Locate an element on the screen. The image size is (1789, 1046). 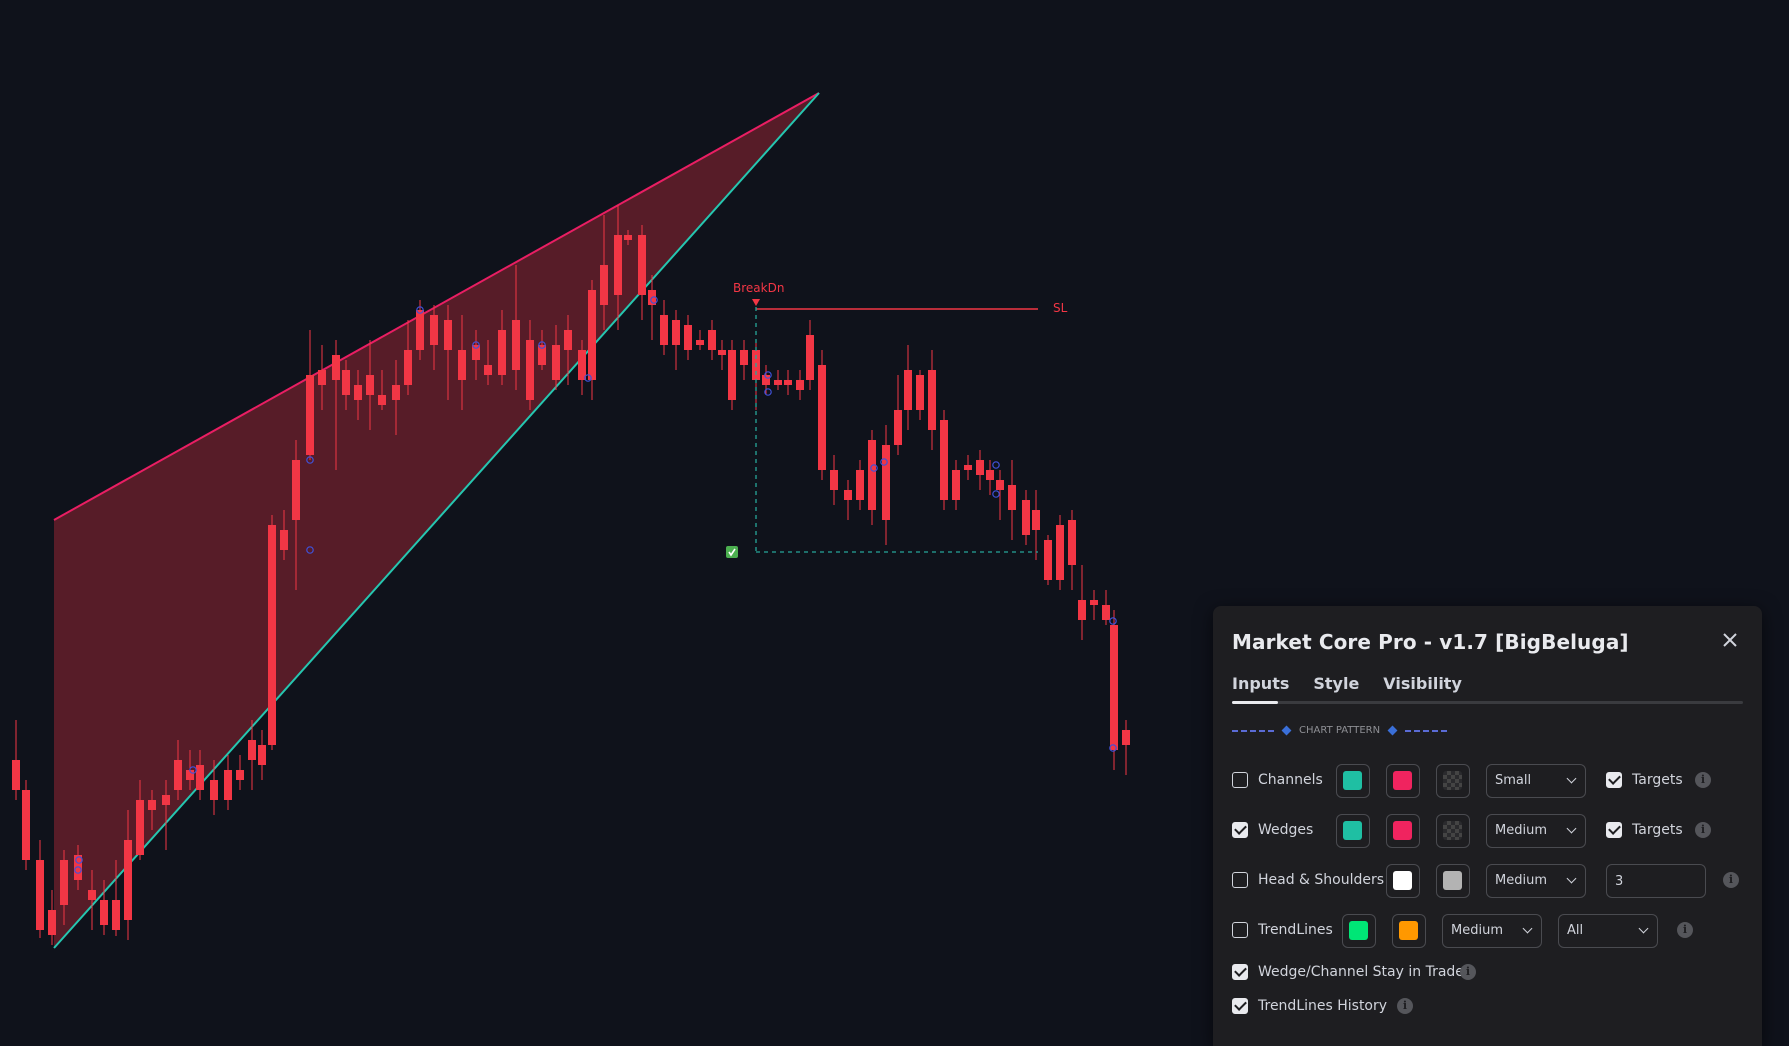
trendlines-checkbox is located at coordinates (1240, 930).